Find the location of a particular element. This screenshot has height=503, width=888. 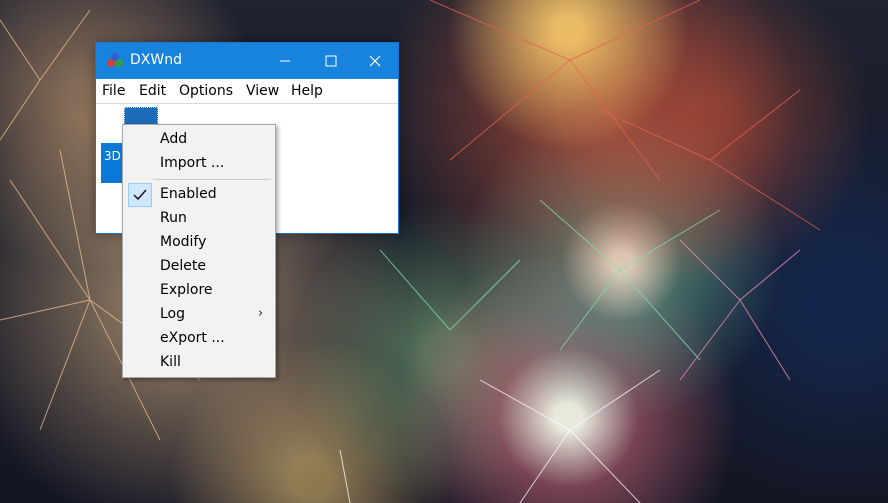

maximize-button is located at coordinates (331, 61).